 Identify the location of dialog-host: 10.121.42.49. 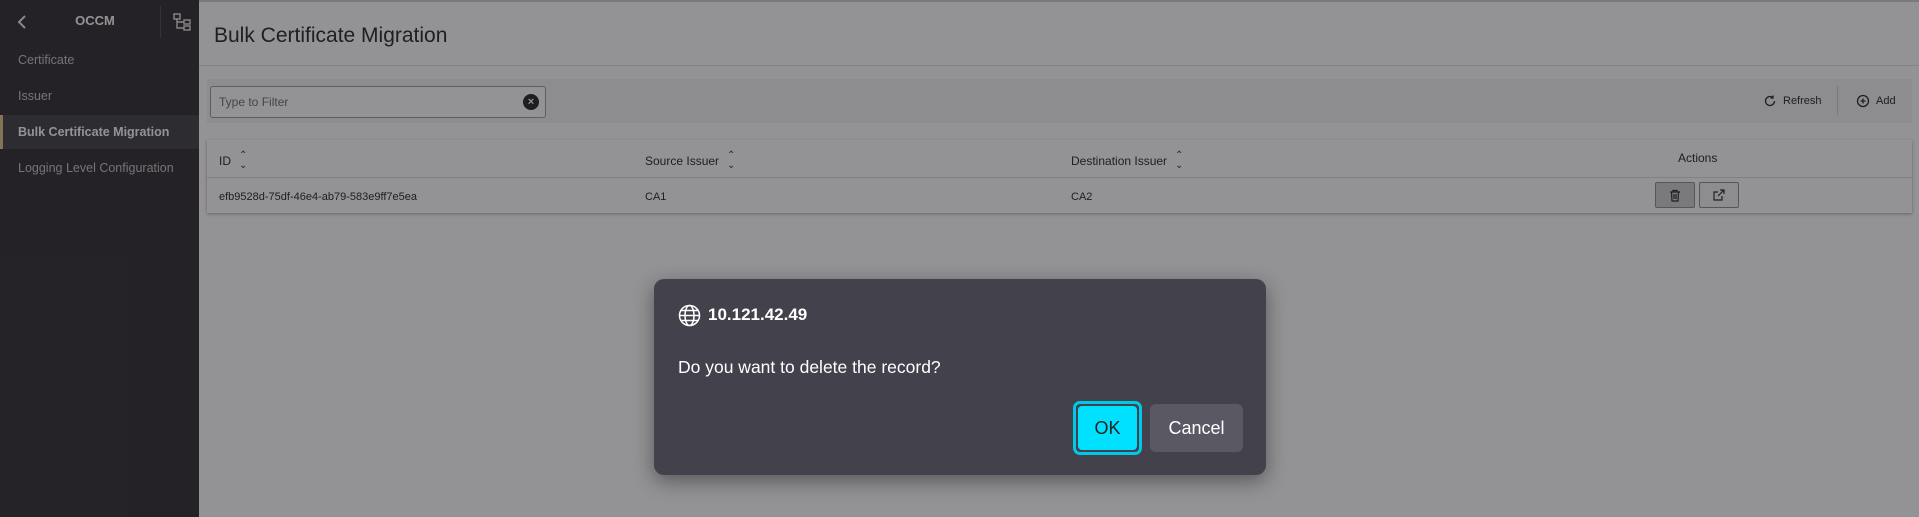
(758, 314).